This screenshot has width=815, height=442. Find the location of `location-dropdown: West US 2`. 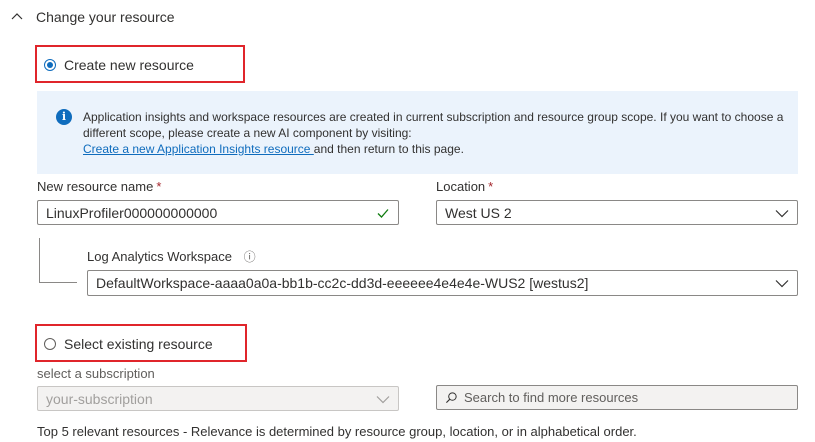

location-dropdown: West US 2 is located at coordinates (617, 212).